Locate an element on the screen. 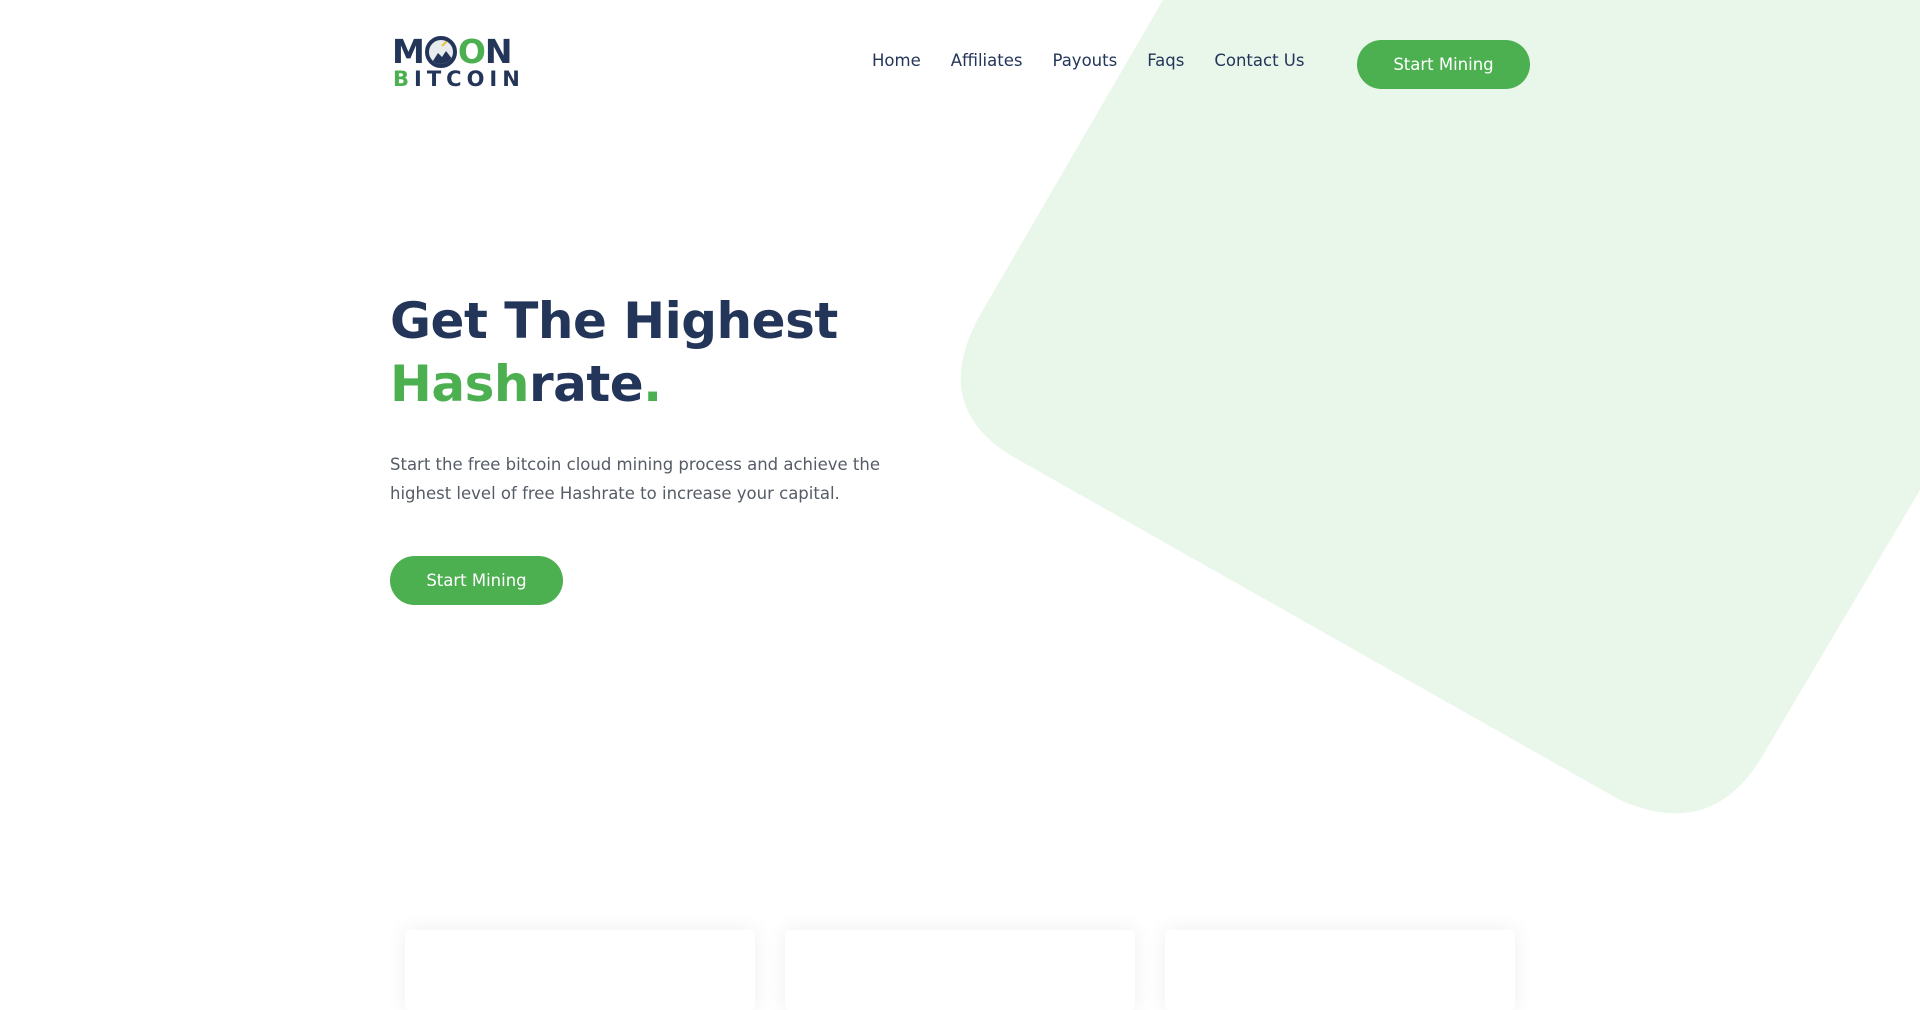 The image size is (1920, 1010). nav-payouts-link: Payouts is located at coordinates (1084, 61).